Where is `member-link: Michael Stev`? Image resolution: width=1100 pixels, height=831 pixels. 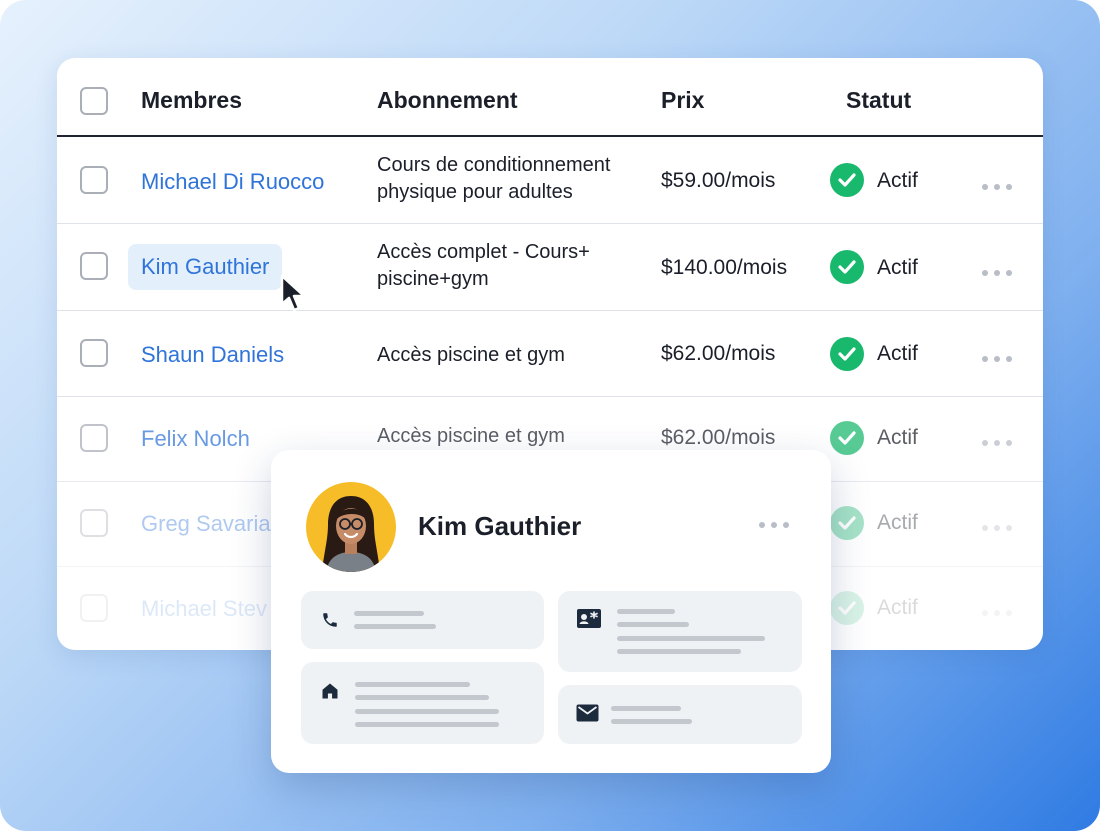 member-link: Michael Stev is located at coordinates (204, 609).